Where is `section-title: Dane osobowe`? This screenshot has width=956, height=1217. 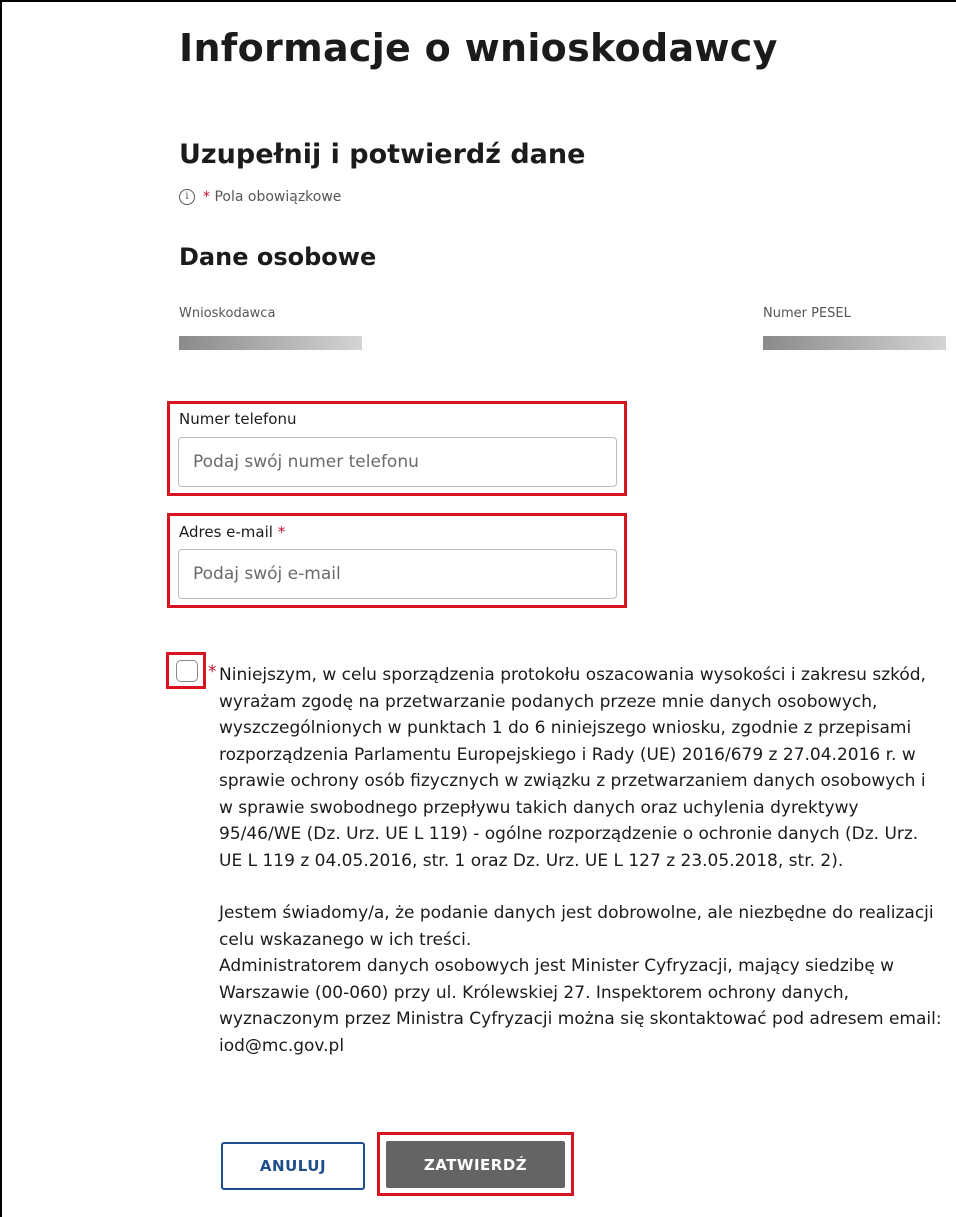
section-title: Dane osobowe is located at coordinates (278, 257).